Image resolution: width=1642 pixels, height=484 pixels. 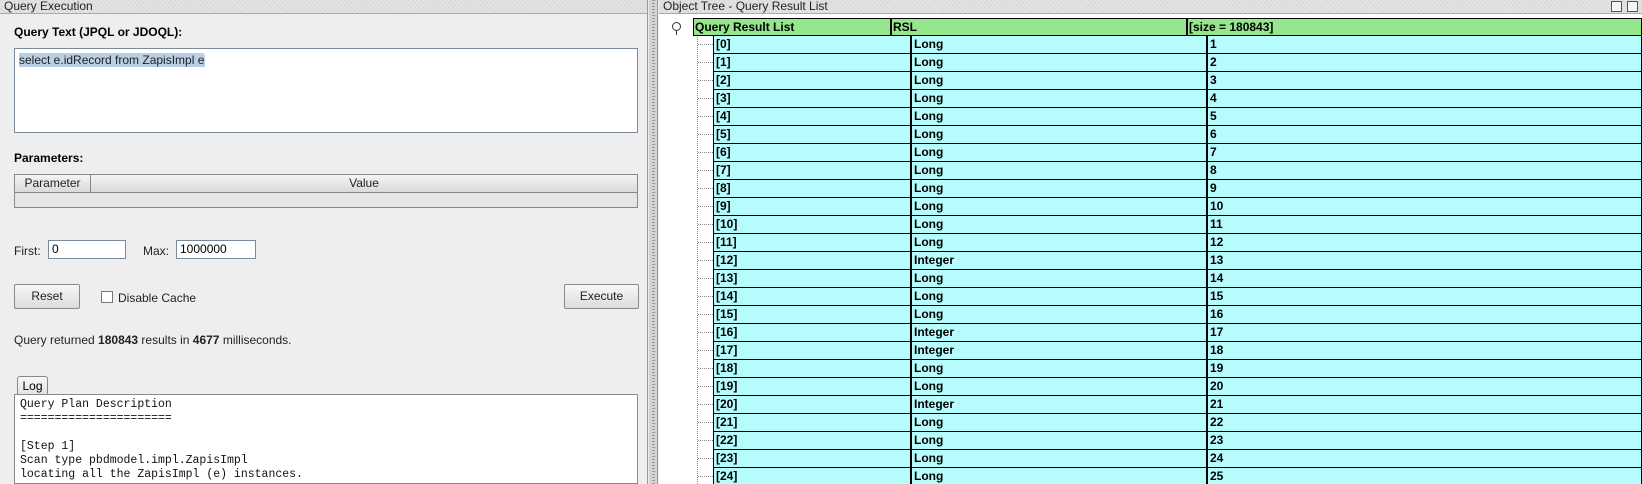 I want to click on table-row: [6] Long 7, so click(x=1170, y=153).